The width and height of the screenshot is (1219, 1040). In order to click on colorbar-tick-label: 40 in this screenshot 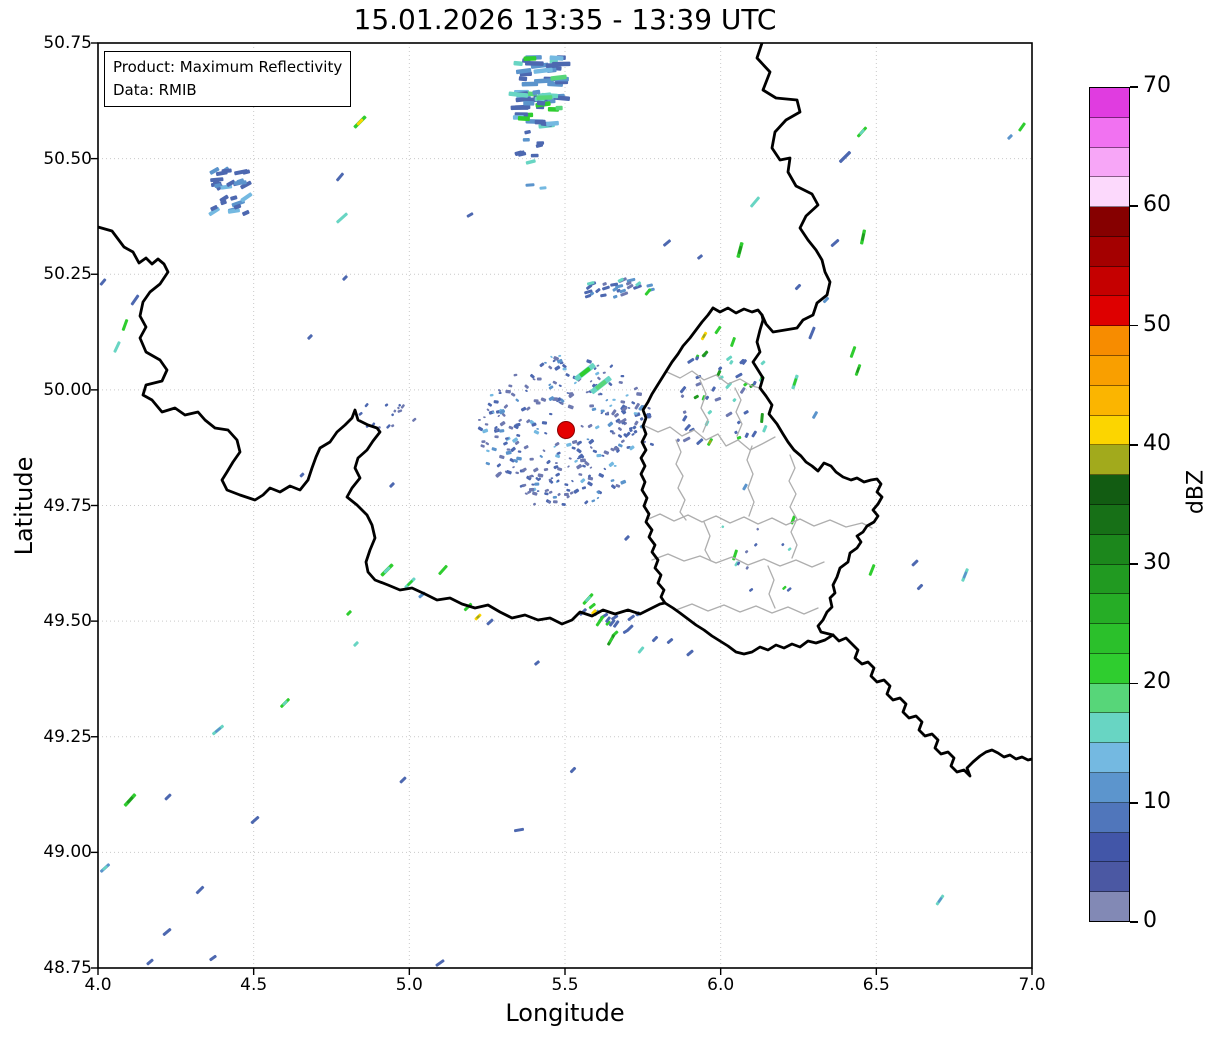, I will do `click(1157, 443)`.